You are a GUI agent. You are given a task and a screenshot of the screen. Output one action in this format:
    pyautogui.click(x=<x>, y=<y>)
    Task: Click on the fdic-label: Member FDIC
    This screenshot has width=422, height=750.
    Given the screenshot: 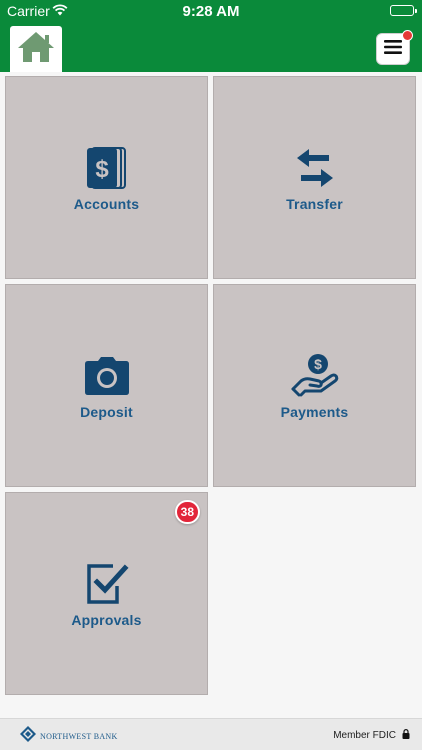 What is the action you would take?
    pyautogui.click(x=364, y=735)
    